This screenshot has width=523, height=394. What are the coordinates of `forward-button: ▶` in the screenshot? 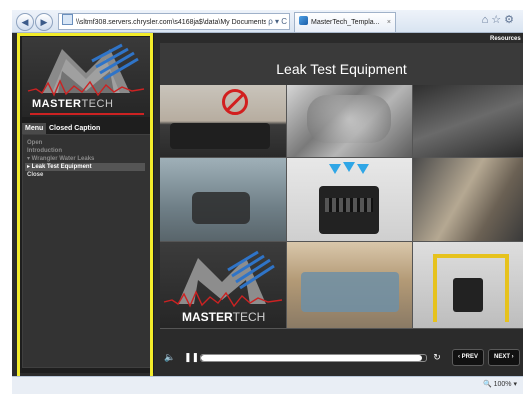 It's located at (44, 22).